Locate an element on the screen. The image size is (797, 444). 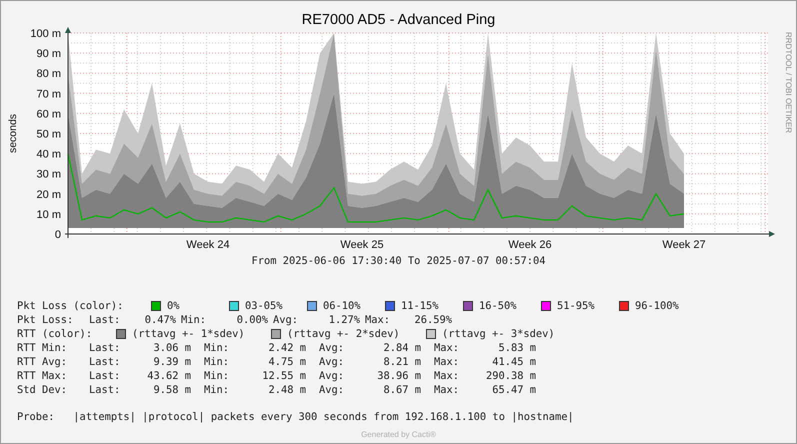
x-tick-label: Week 27 is located at coordinates (684, 245).